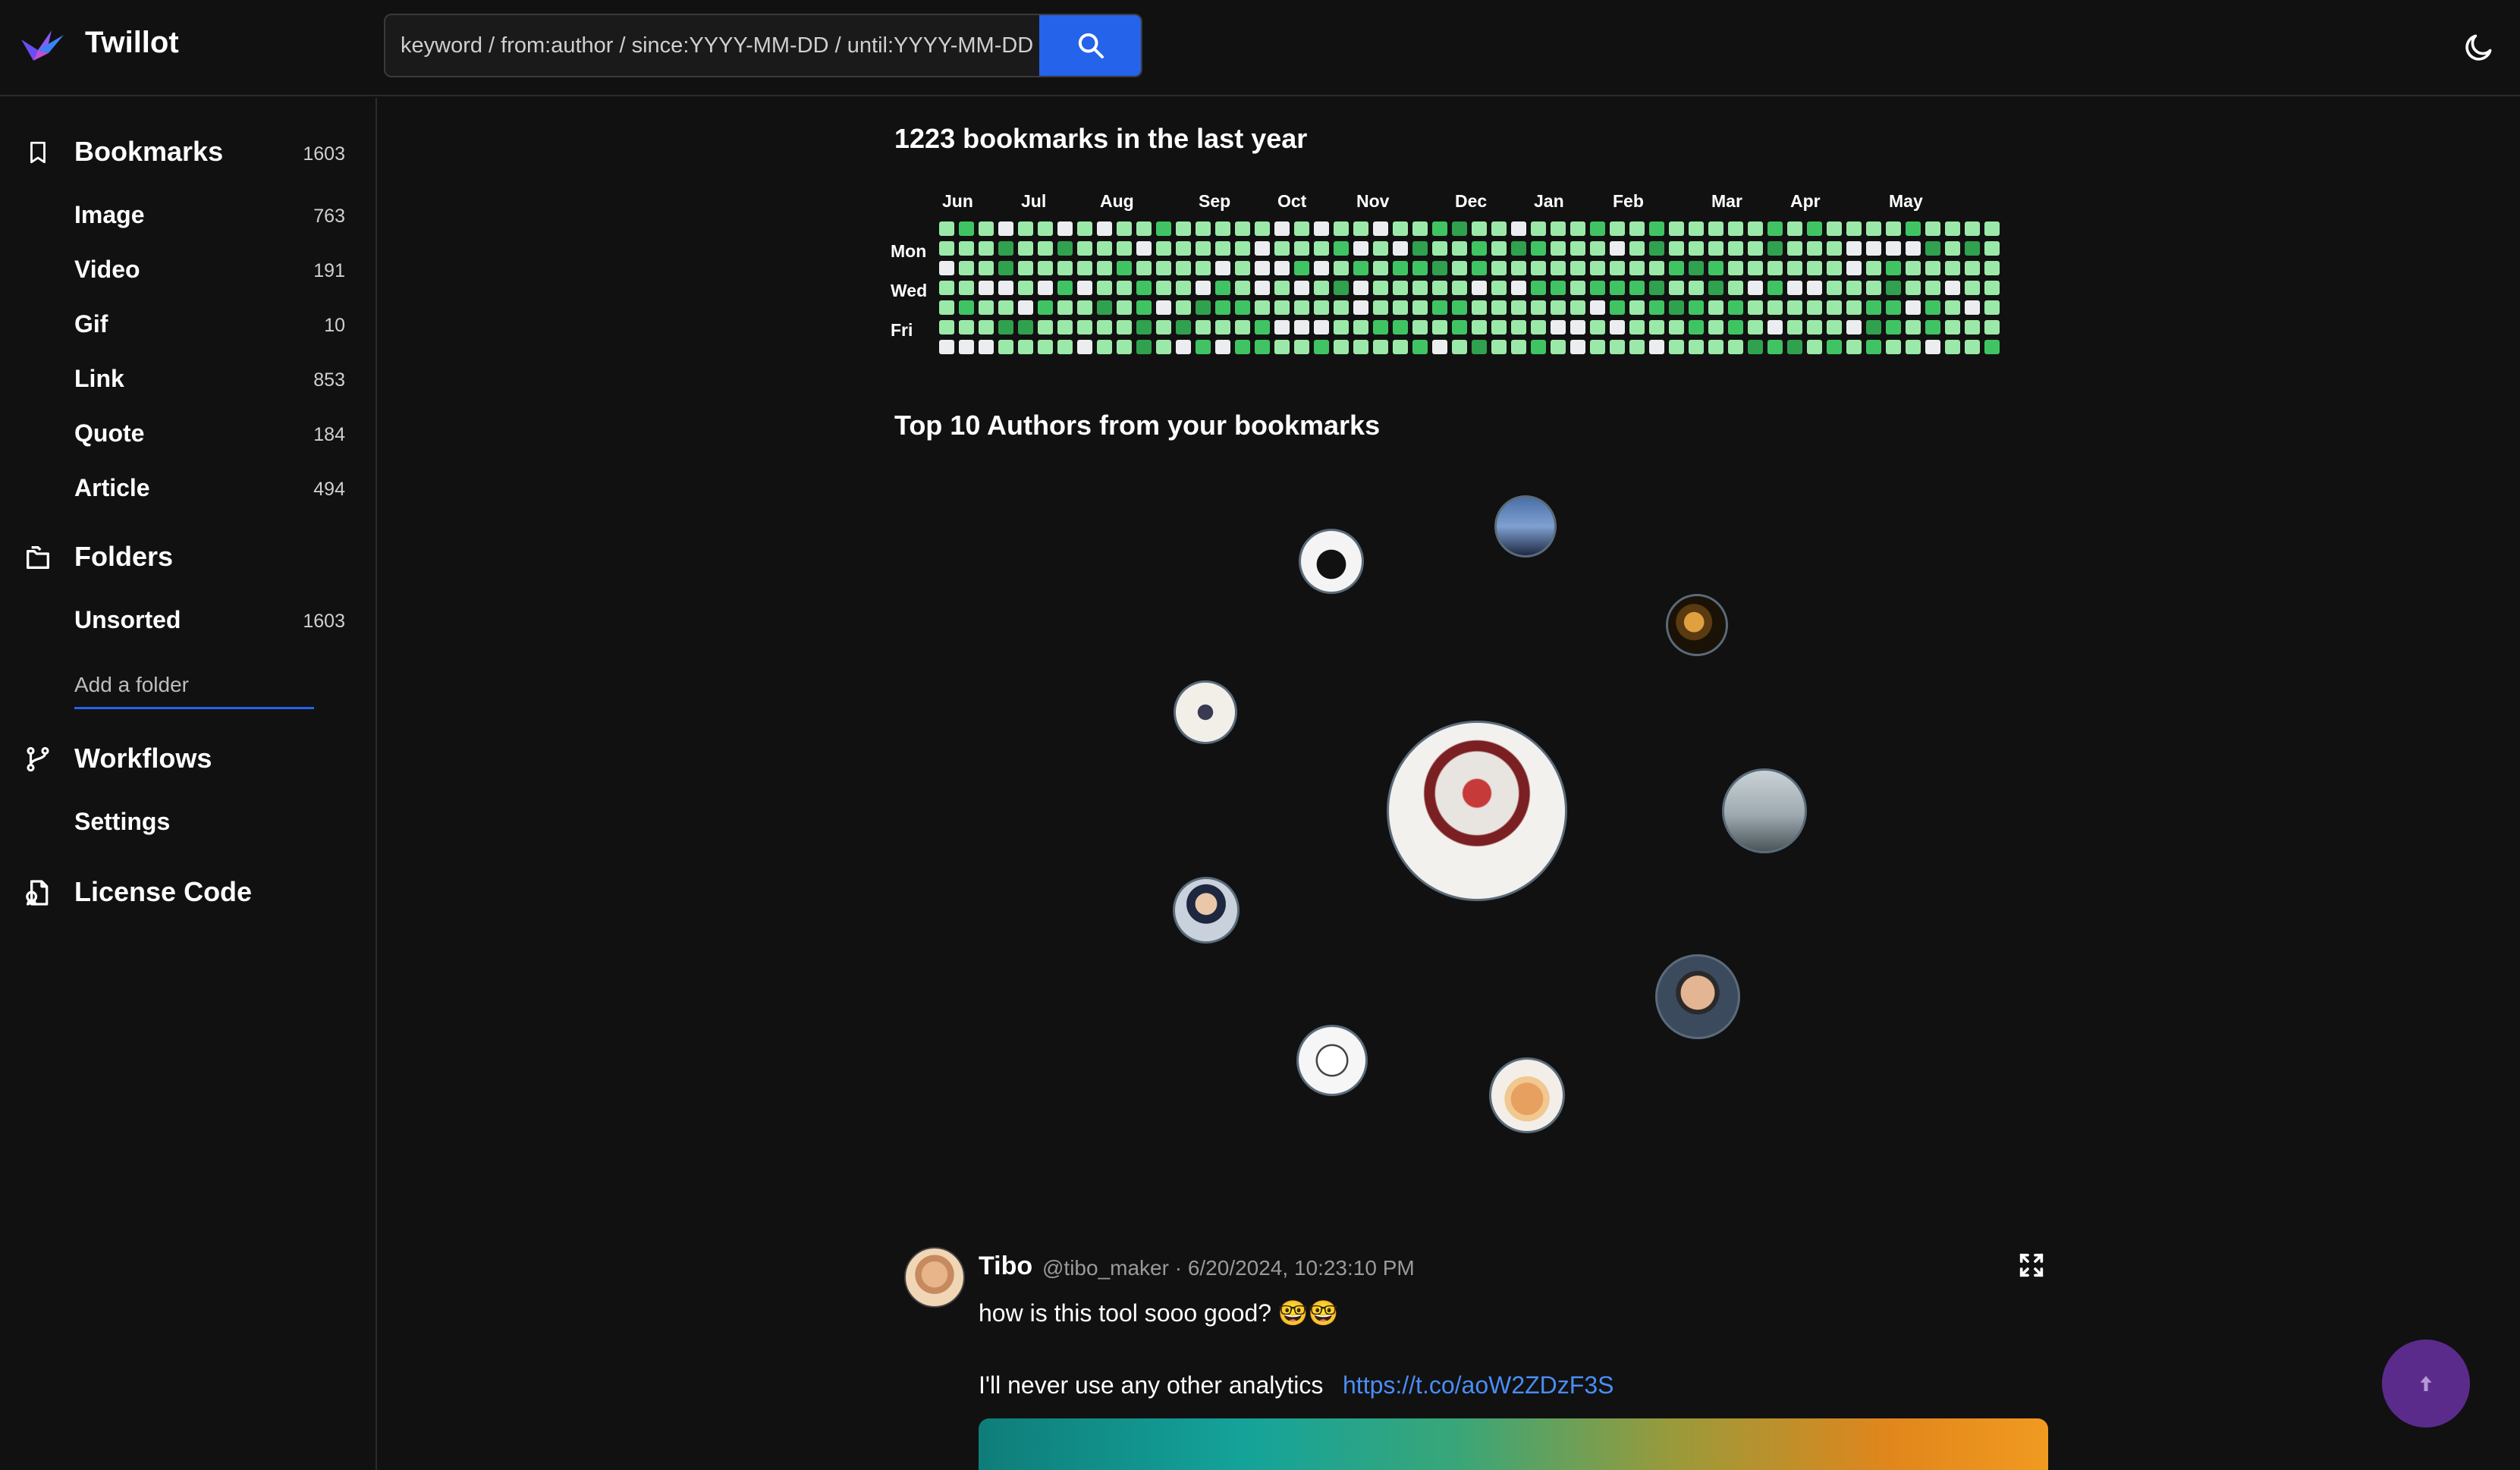 The height and width of the screenshot is (1470, 2520). What do you see at coordinates (1005, 1266) in the screenshot?
I see `tweet-author-name: Tibo` at bounding box center [1005, 1266].